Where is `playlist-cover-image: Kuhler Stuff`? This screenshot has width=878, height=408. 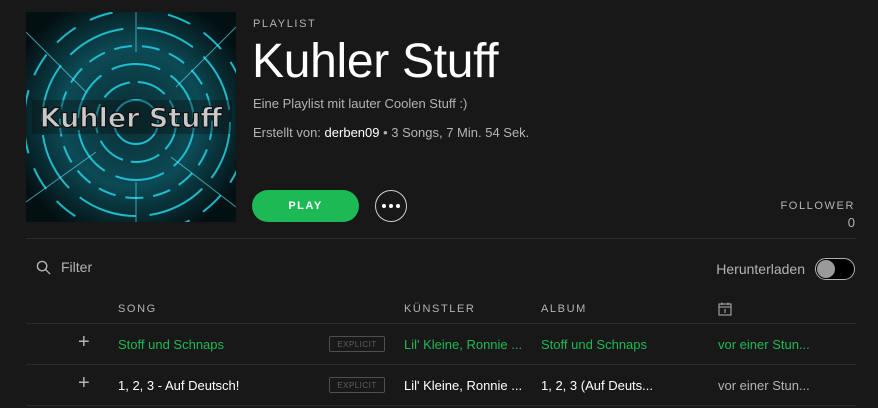 playlist-cover-image: Kuhler Stuff is located at coordinates (131, 117).